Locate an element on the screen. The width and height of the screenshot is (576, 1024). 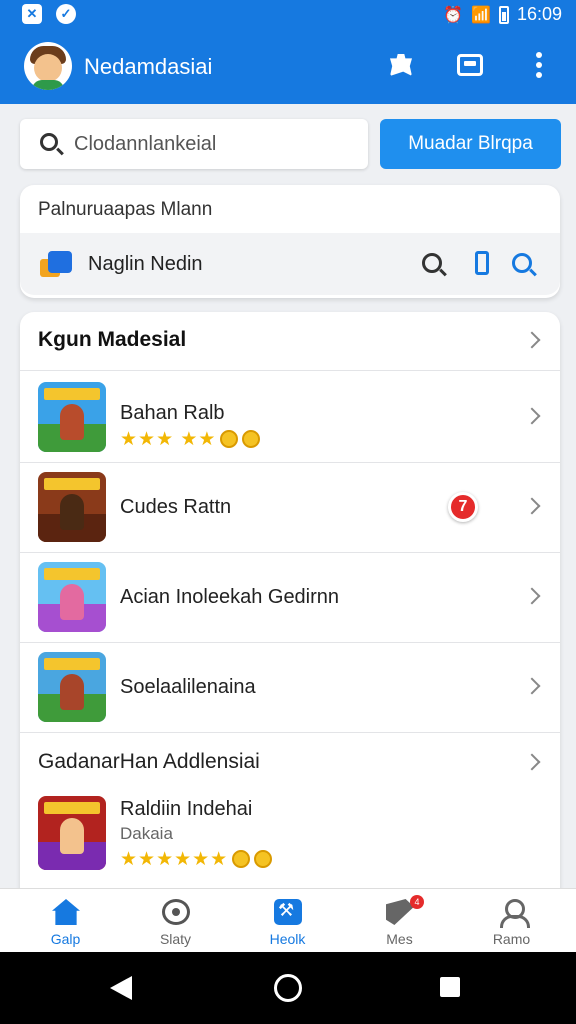
list-item: Soelaalilenaina is located at coordinates (290, 687).